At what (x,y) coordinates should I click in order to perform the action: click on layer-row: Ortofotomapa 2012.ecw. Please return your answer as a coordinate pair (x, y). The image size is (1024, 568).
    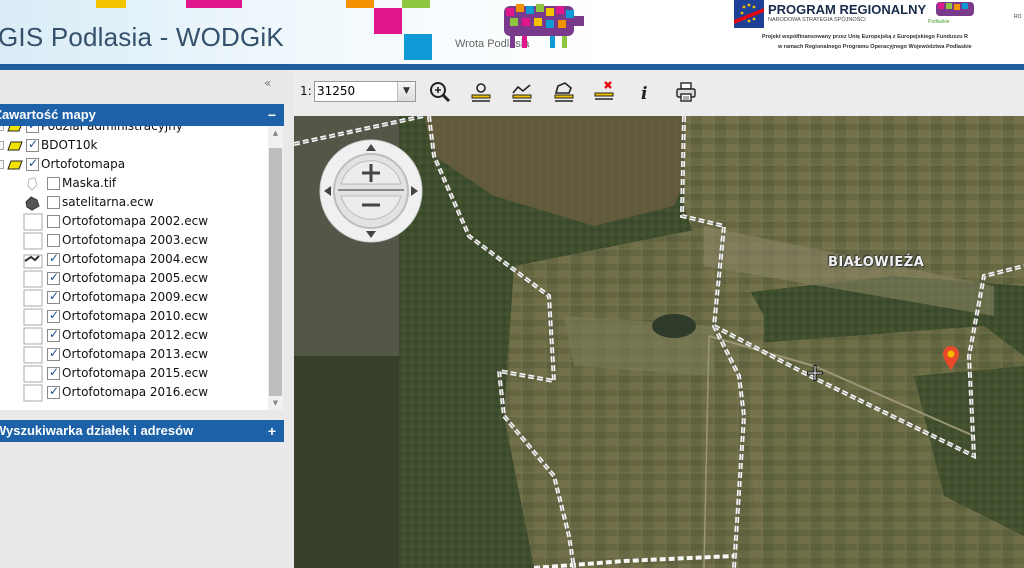
    Looking at the image, I should click on (134, 336).